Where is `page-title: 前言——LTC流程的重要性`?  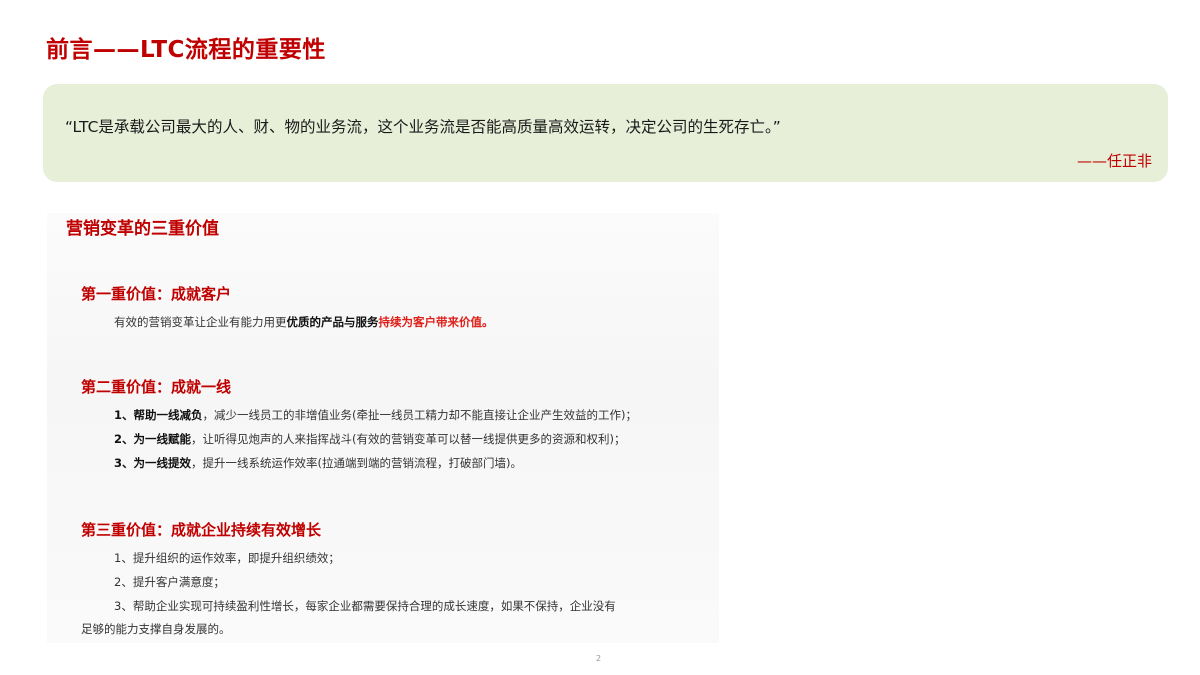
page-title: 前言——LTC流程的重要性 is located at coordinates (186, 50).